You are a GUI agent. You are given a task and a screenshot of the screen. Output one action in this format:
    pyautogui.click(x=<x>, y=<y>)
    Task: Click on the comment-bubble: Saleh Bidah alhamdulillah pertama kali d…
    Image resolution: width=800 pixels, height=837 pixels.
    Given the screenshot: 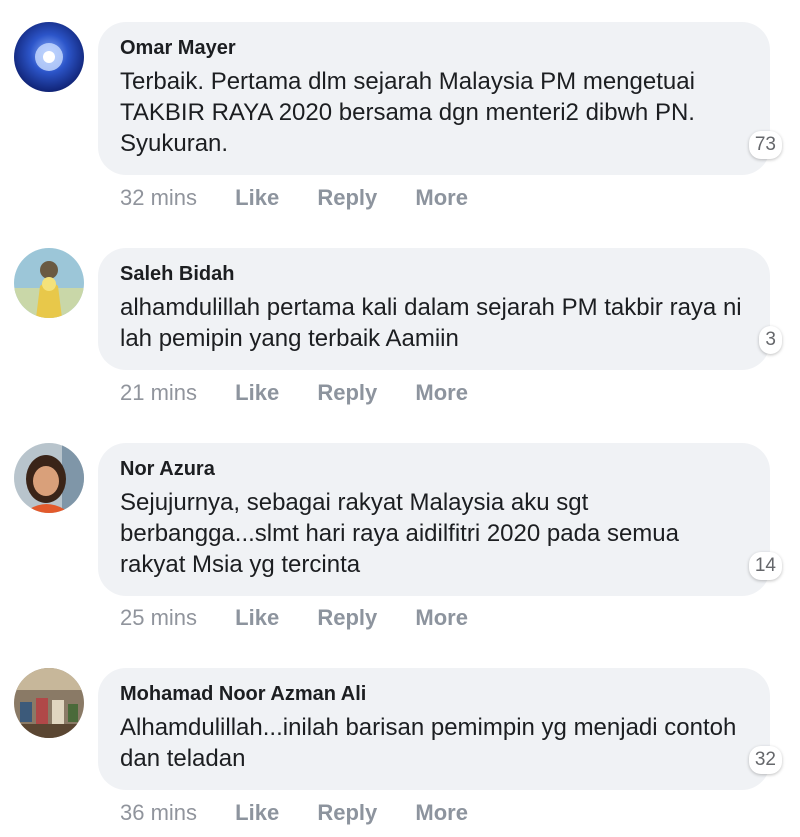 What is the action you would take?
    pyautogui.click(x=440, y=309)
    